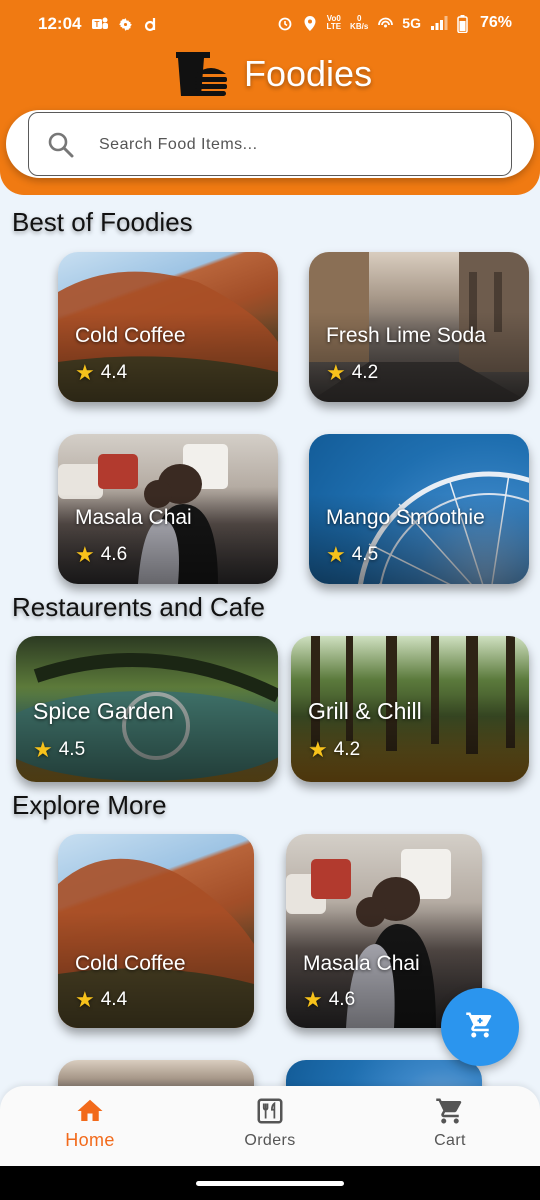 The image size is (540, 1200). I want to click on nav-item-home: Home, so click(90, 1128).